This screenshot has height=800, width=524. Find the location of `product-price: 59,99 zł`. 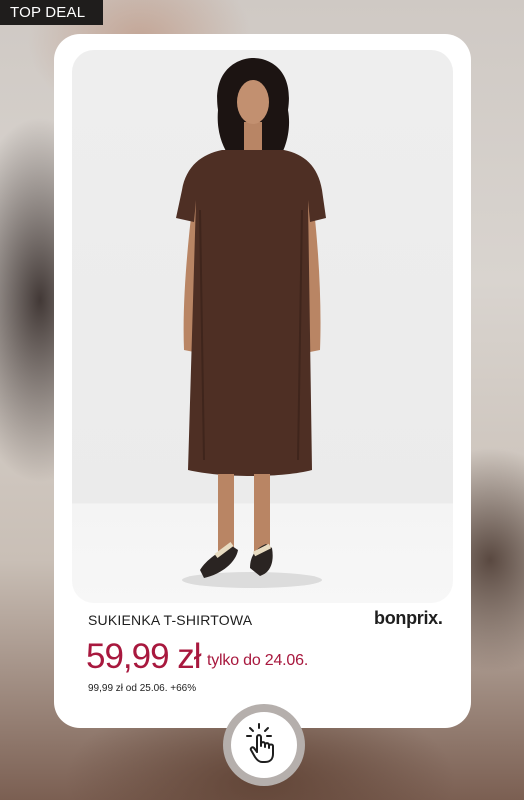

product-price: 59,99 zł is located at coordinates (144, 656).